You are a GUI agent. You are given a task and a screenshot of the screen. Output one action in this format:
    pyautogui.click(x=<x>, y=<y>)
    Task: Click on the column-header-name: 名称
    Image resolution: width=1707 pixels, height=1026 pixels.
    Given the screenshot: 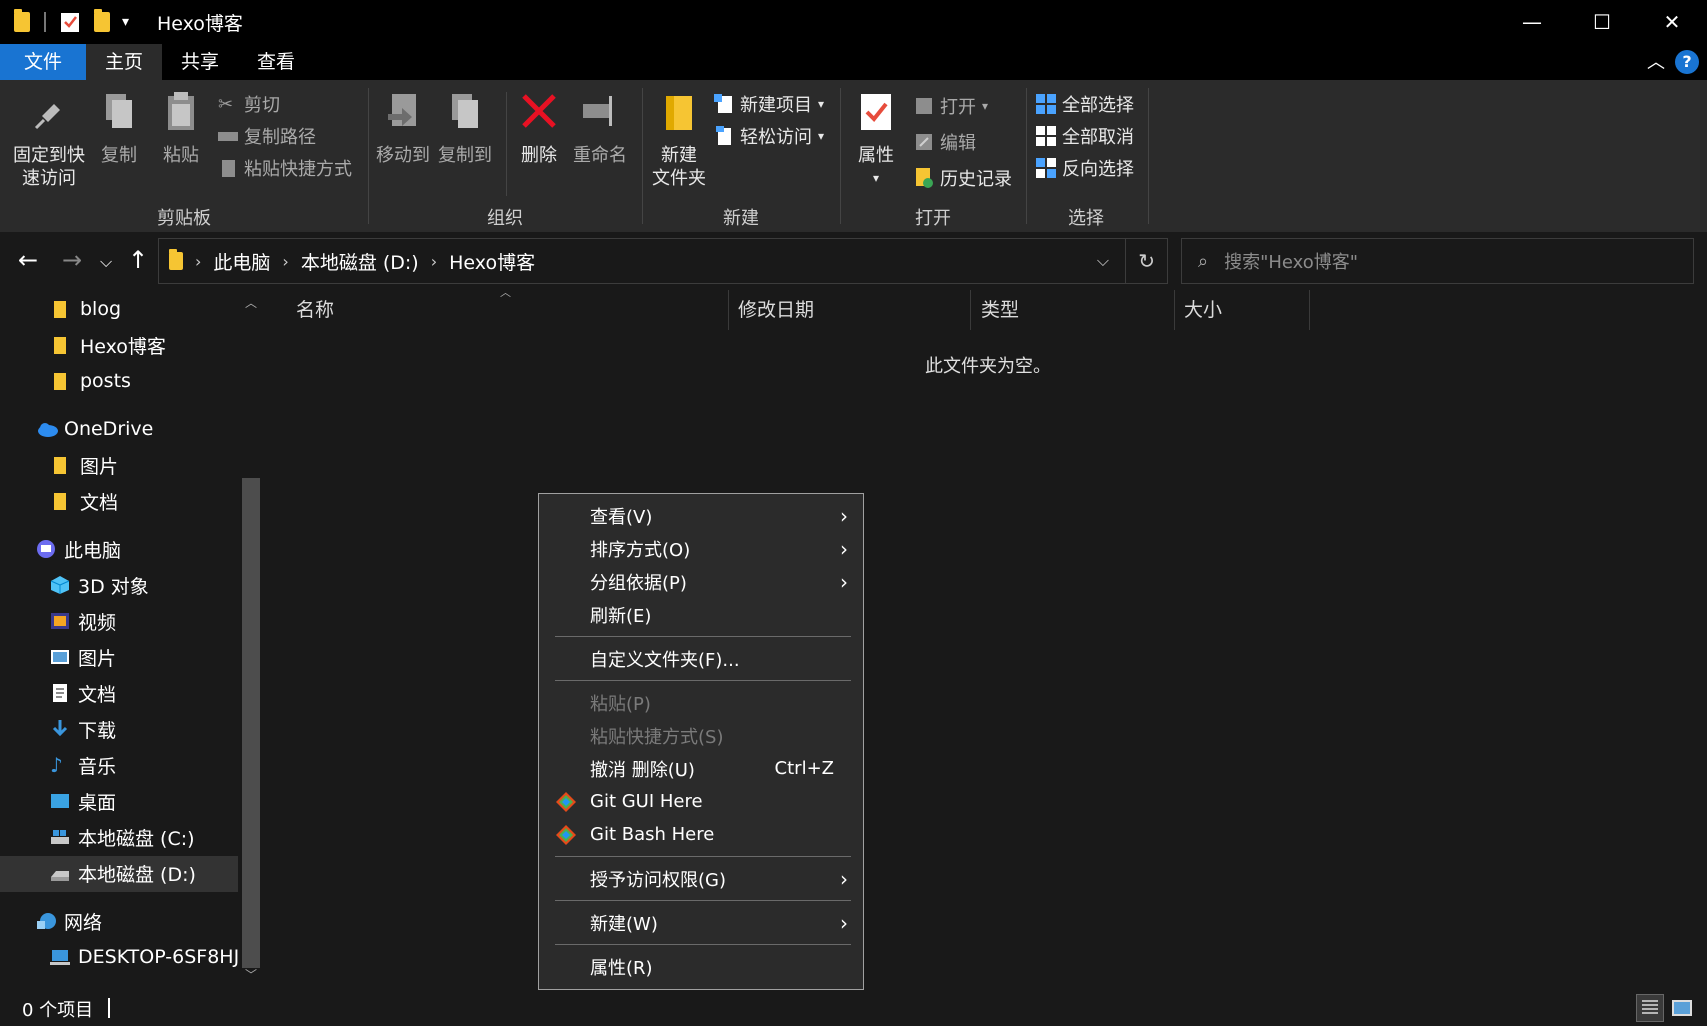 What is the action you would take?
    pyautogui.click(x=315, y=310)
    